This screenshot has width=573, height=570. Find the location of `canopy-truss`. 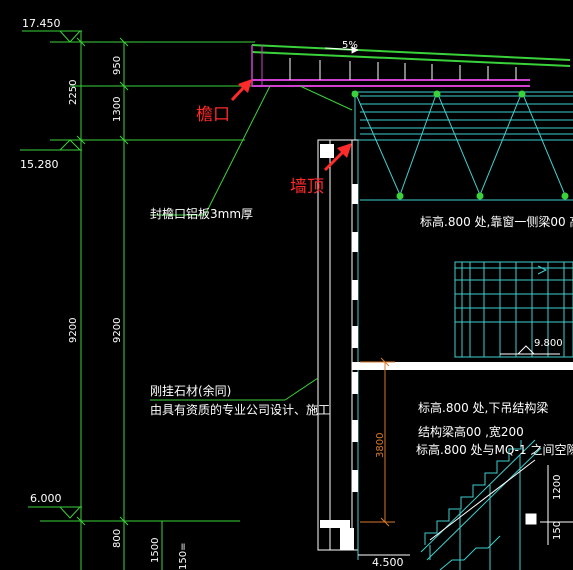

canopy-truss is located at coordinates (462, 145).